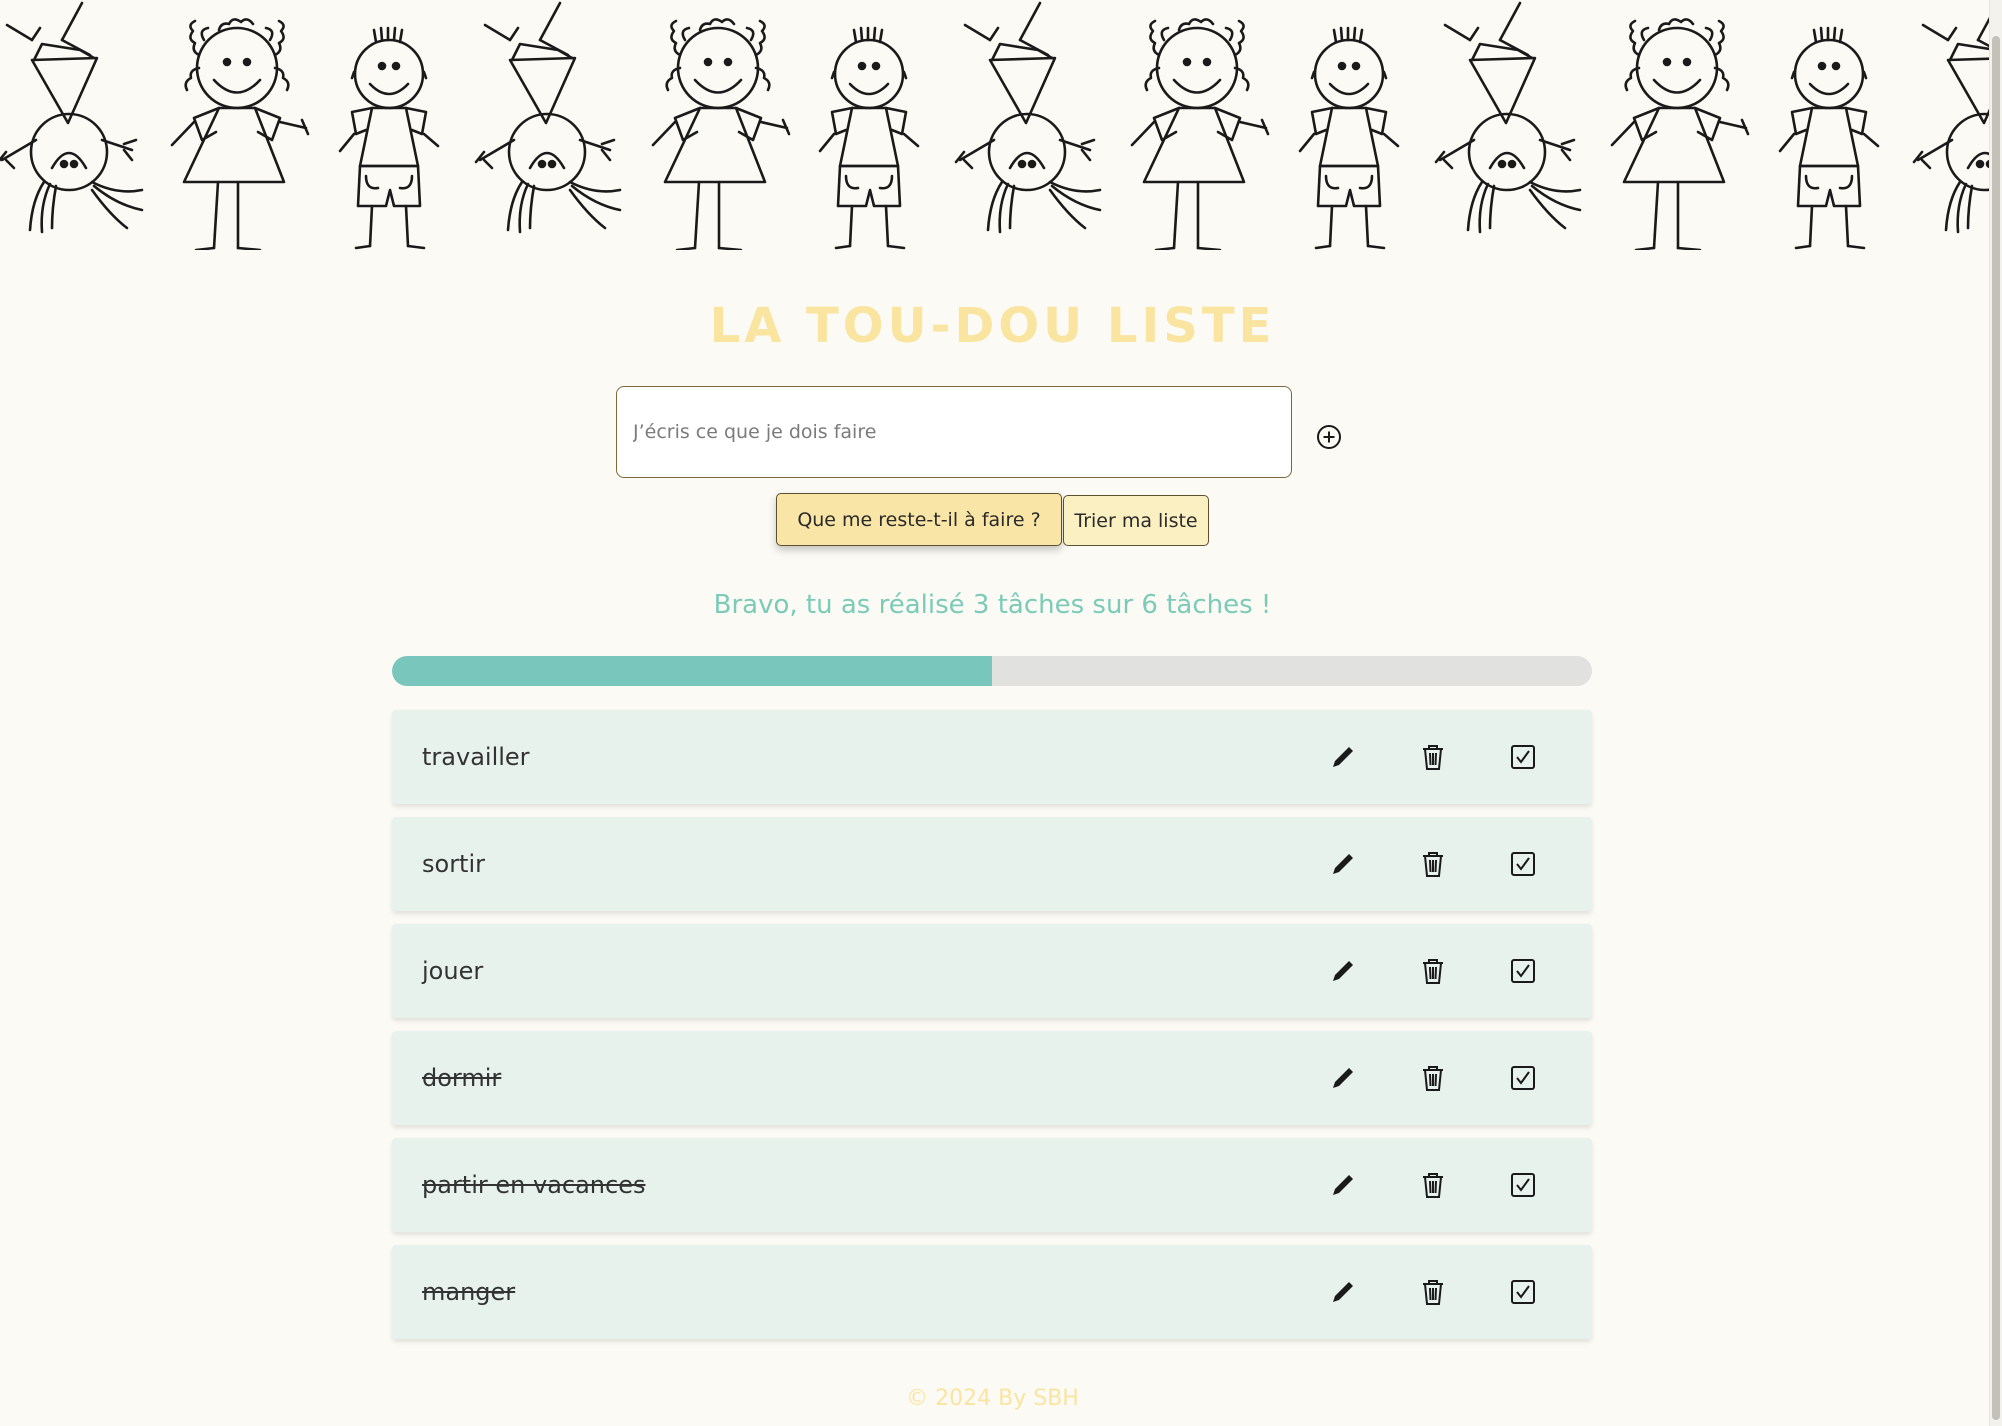  I want to click on task-row: jouer, so click(992, 971).